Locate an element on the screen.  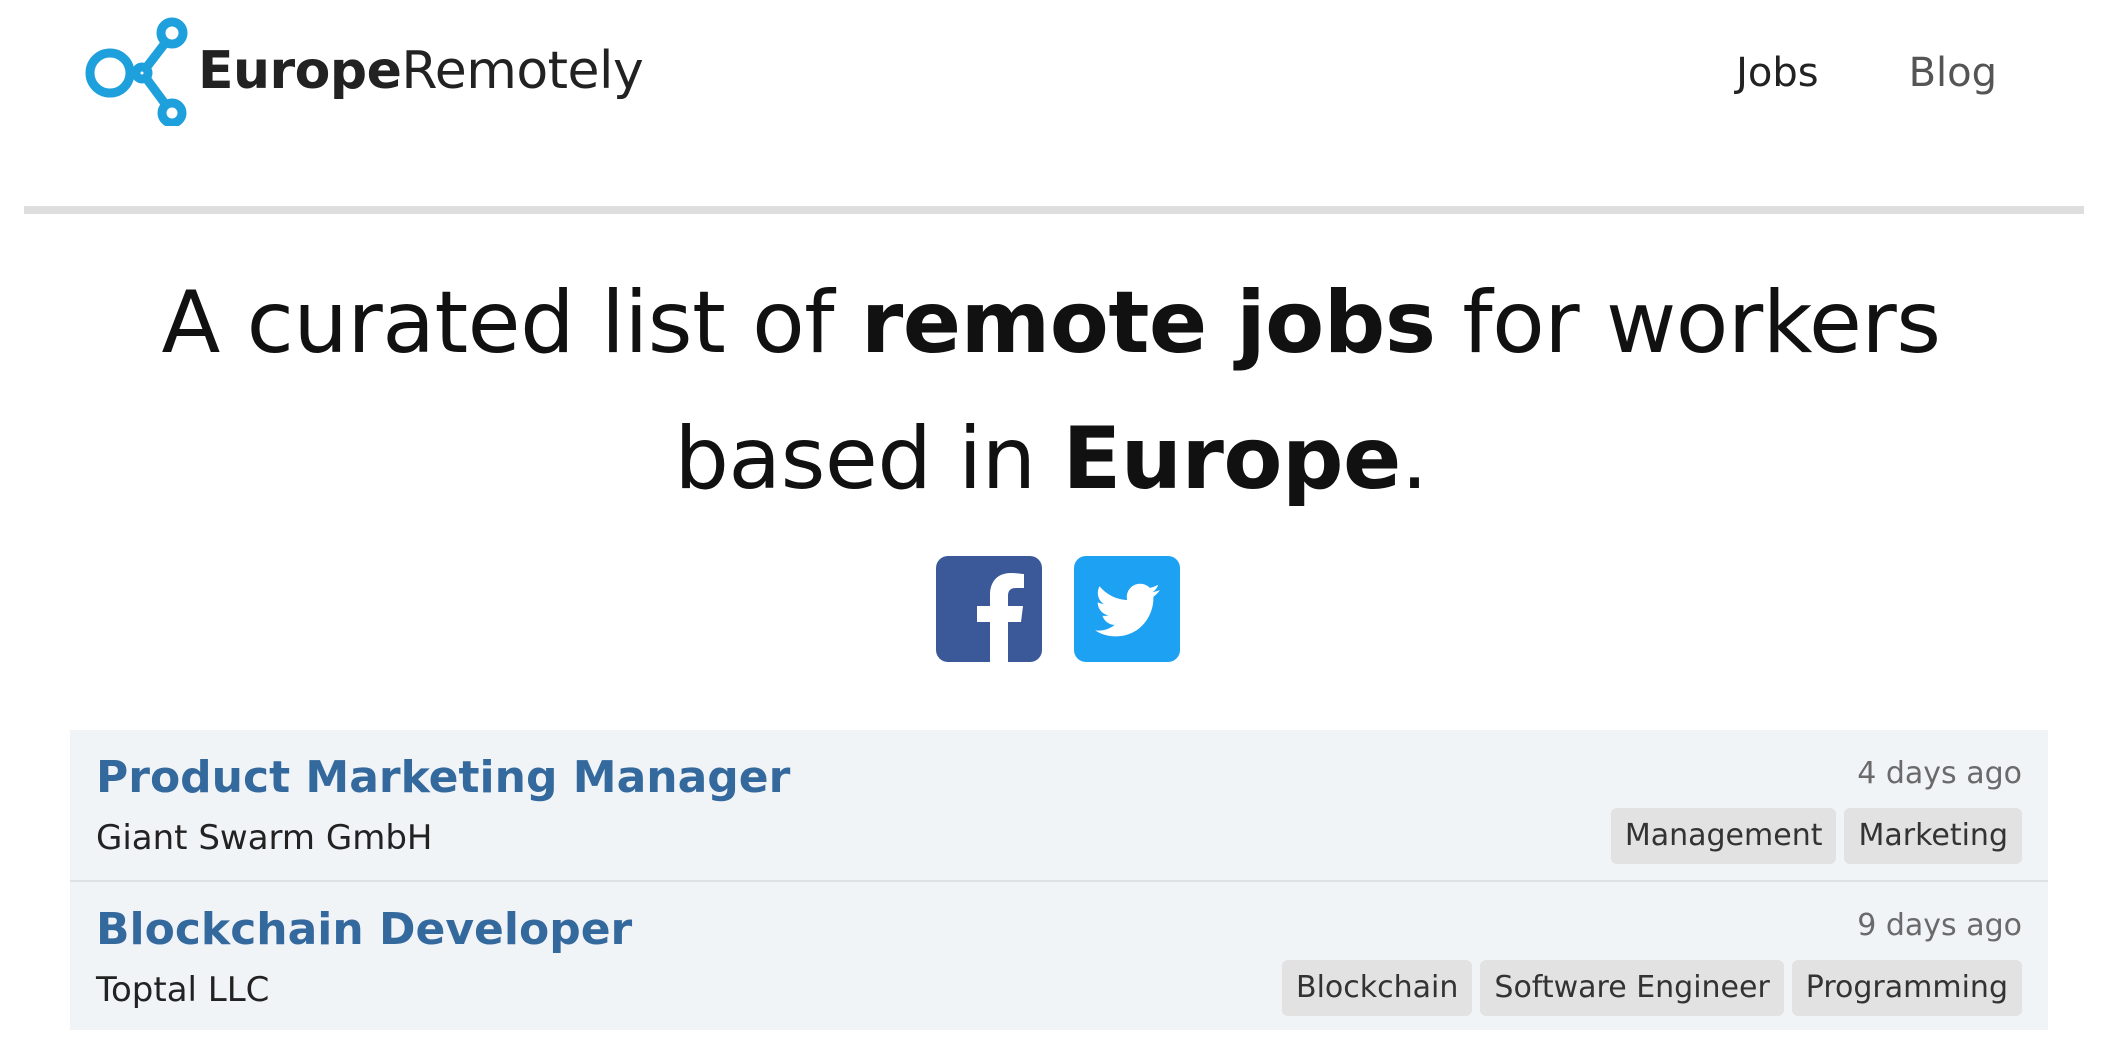
hero-text: . is located at coordinates (1414, 459).